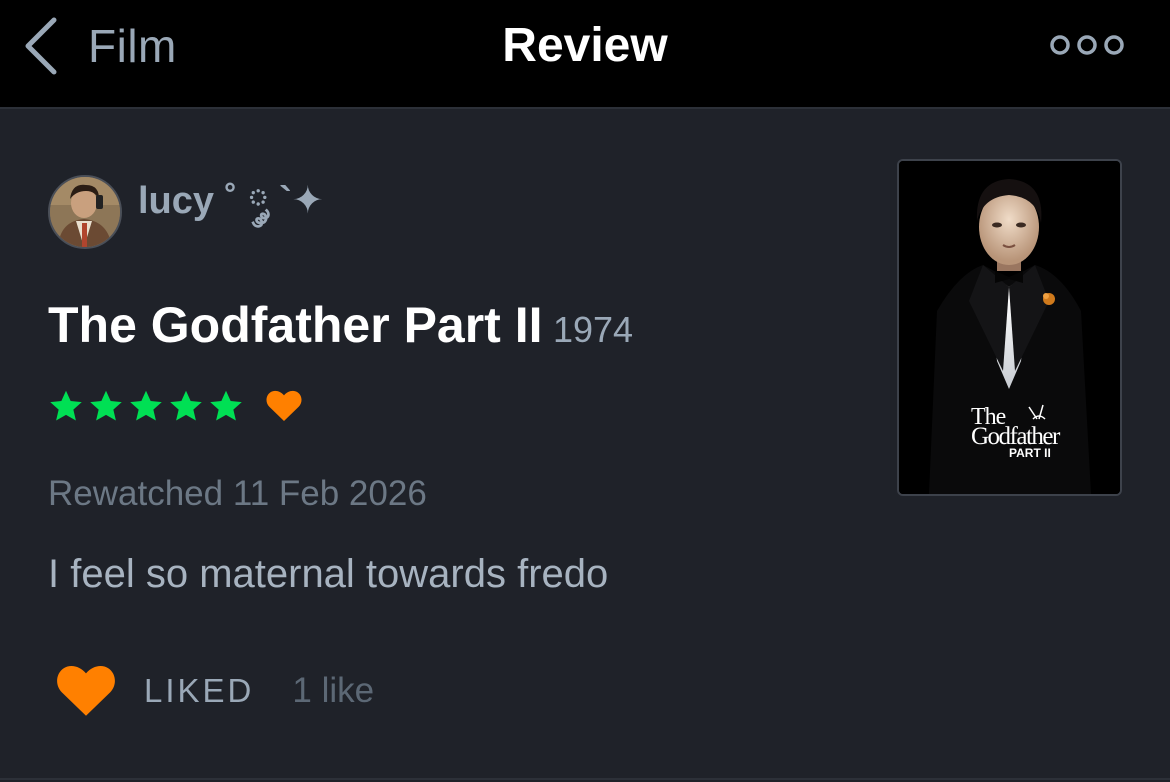 The width and height of the screenshot is (1170, 782). I want to click on back-button: Film, so click(99, 46).